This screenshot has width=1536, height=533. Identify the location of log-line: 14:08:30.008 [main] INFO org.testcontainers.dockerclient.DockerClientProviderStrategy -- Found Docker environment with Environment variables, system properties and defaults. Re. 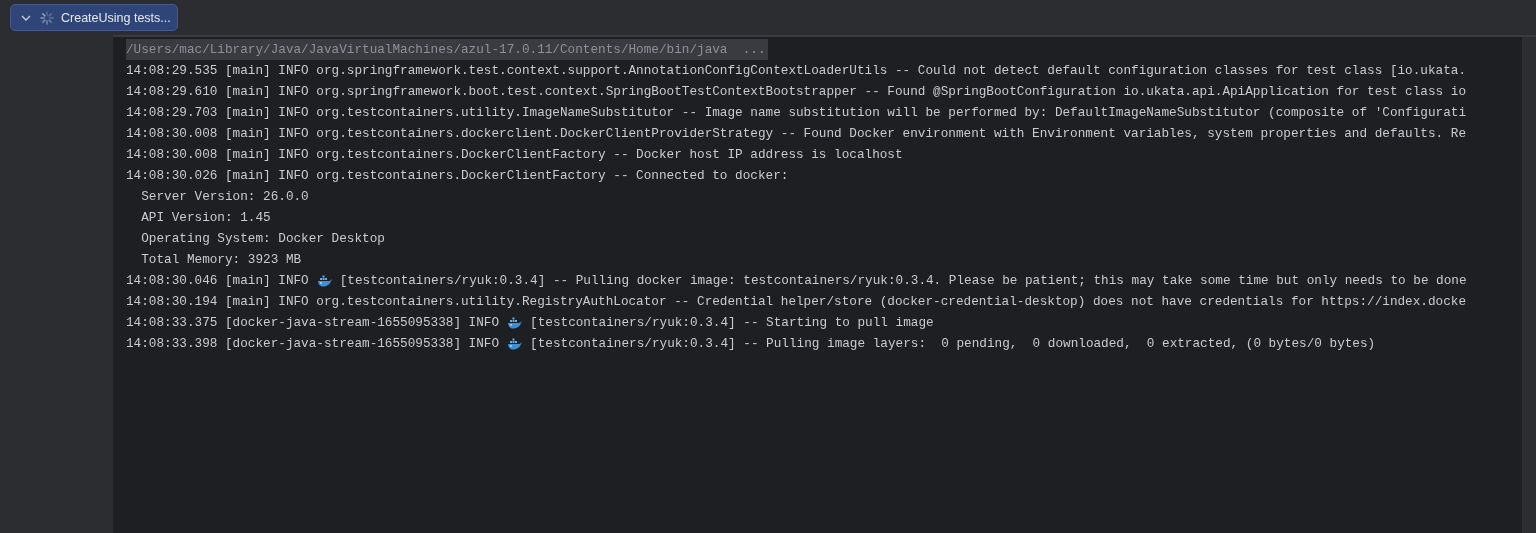
(796, 133).